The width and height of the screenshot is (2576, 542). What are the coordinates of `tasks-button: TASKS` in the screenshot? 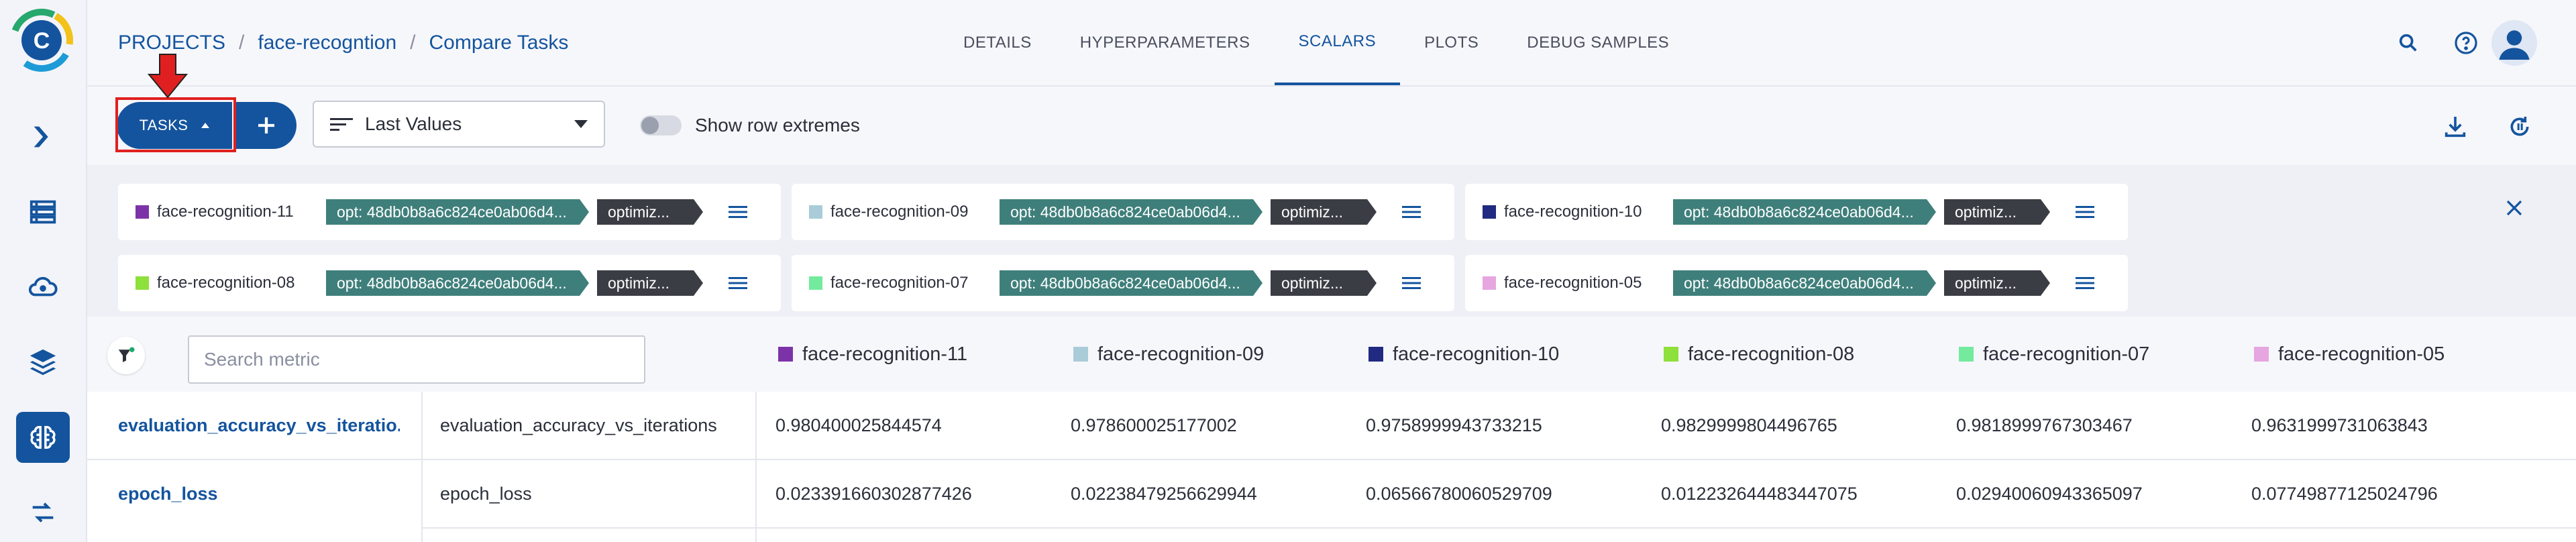 It's located at (174, 126).